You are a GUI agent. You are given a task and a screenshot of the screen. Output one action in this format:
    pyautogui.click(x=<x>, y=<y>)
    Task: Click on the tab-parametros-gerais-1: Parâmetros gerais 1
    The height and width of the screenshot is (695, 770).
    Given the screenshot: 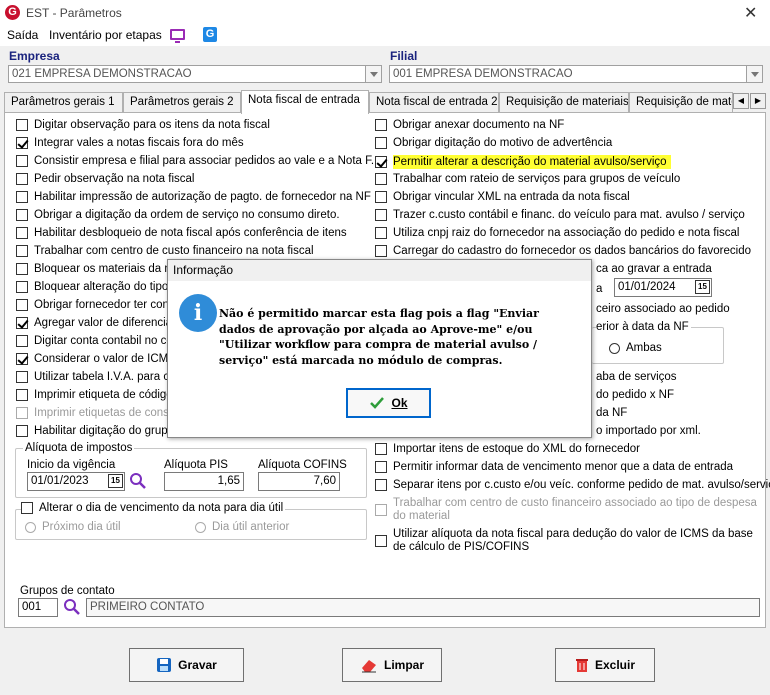 What is the action you would take?
    pyautogui.click(x=63, y=102)
    